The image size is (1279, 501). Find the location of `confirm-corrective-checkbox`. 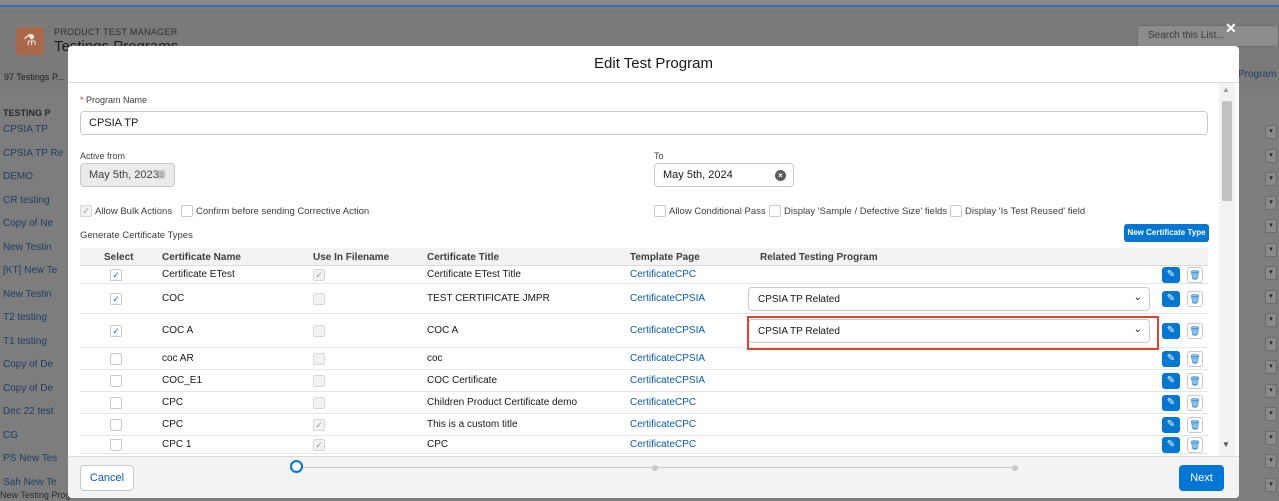

confirm-corrective-checkbox is located at coordinates (187, 211).